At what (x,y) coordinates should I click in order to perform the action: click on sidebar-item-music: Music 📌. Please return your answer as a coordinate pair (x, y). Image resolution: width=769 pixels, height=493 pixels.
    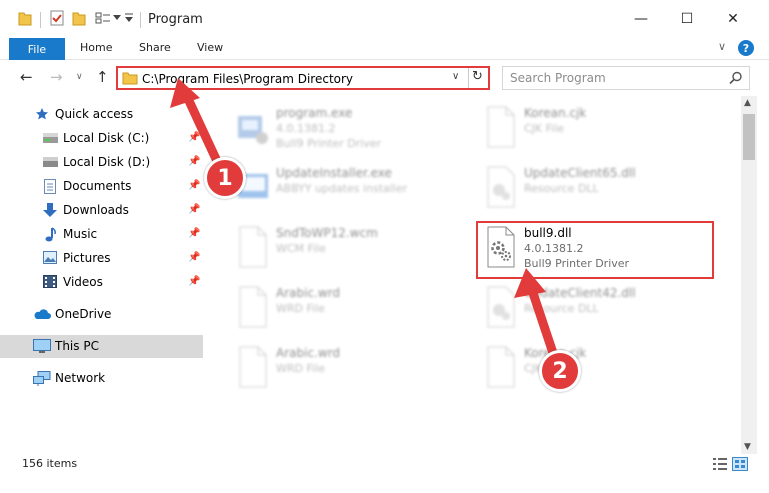
    Looking at the image, I should click on (101, 234).